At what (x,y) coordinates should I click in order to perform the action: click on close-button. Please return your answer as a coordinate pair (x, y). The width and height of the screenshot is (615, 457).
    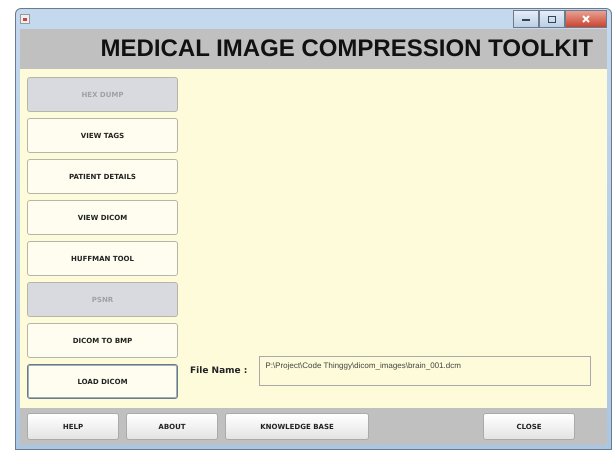
    Looking at the image, I should click on (586, 19).